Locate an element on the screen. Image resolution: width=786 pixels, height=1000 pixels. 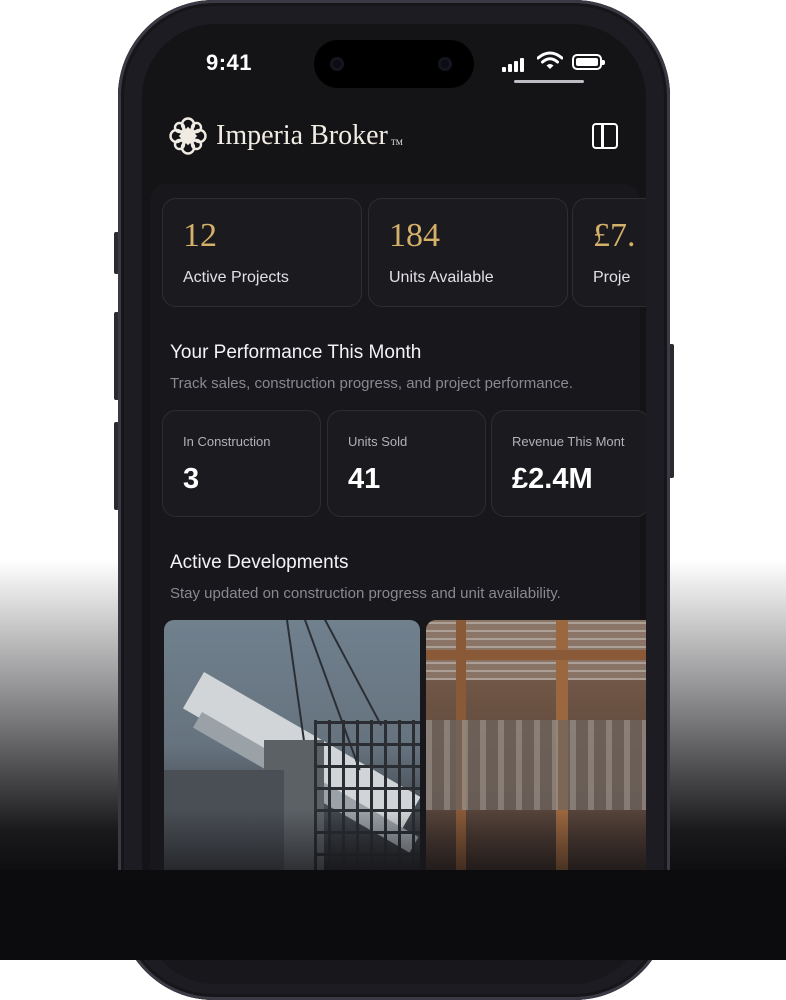
status-bar: 9:41 is located at coordinates (394, 64).